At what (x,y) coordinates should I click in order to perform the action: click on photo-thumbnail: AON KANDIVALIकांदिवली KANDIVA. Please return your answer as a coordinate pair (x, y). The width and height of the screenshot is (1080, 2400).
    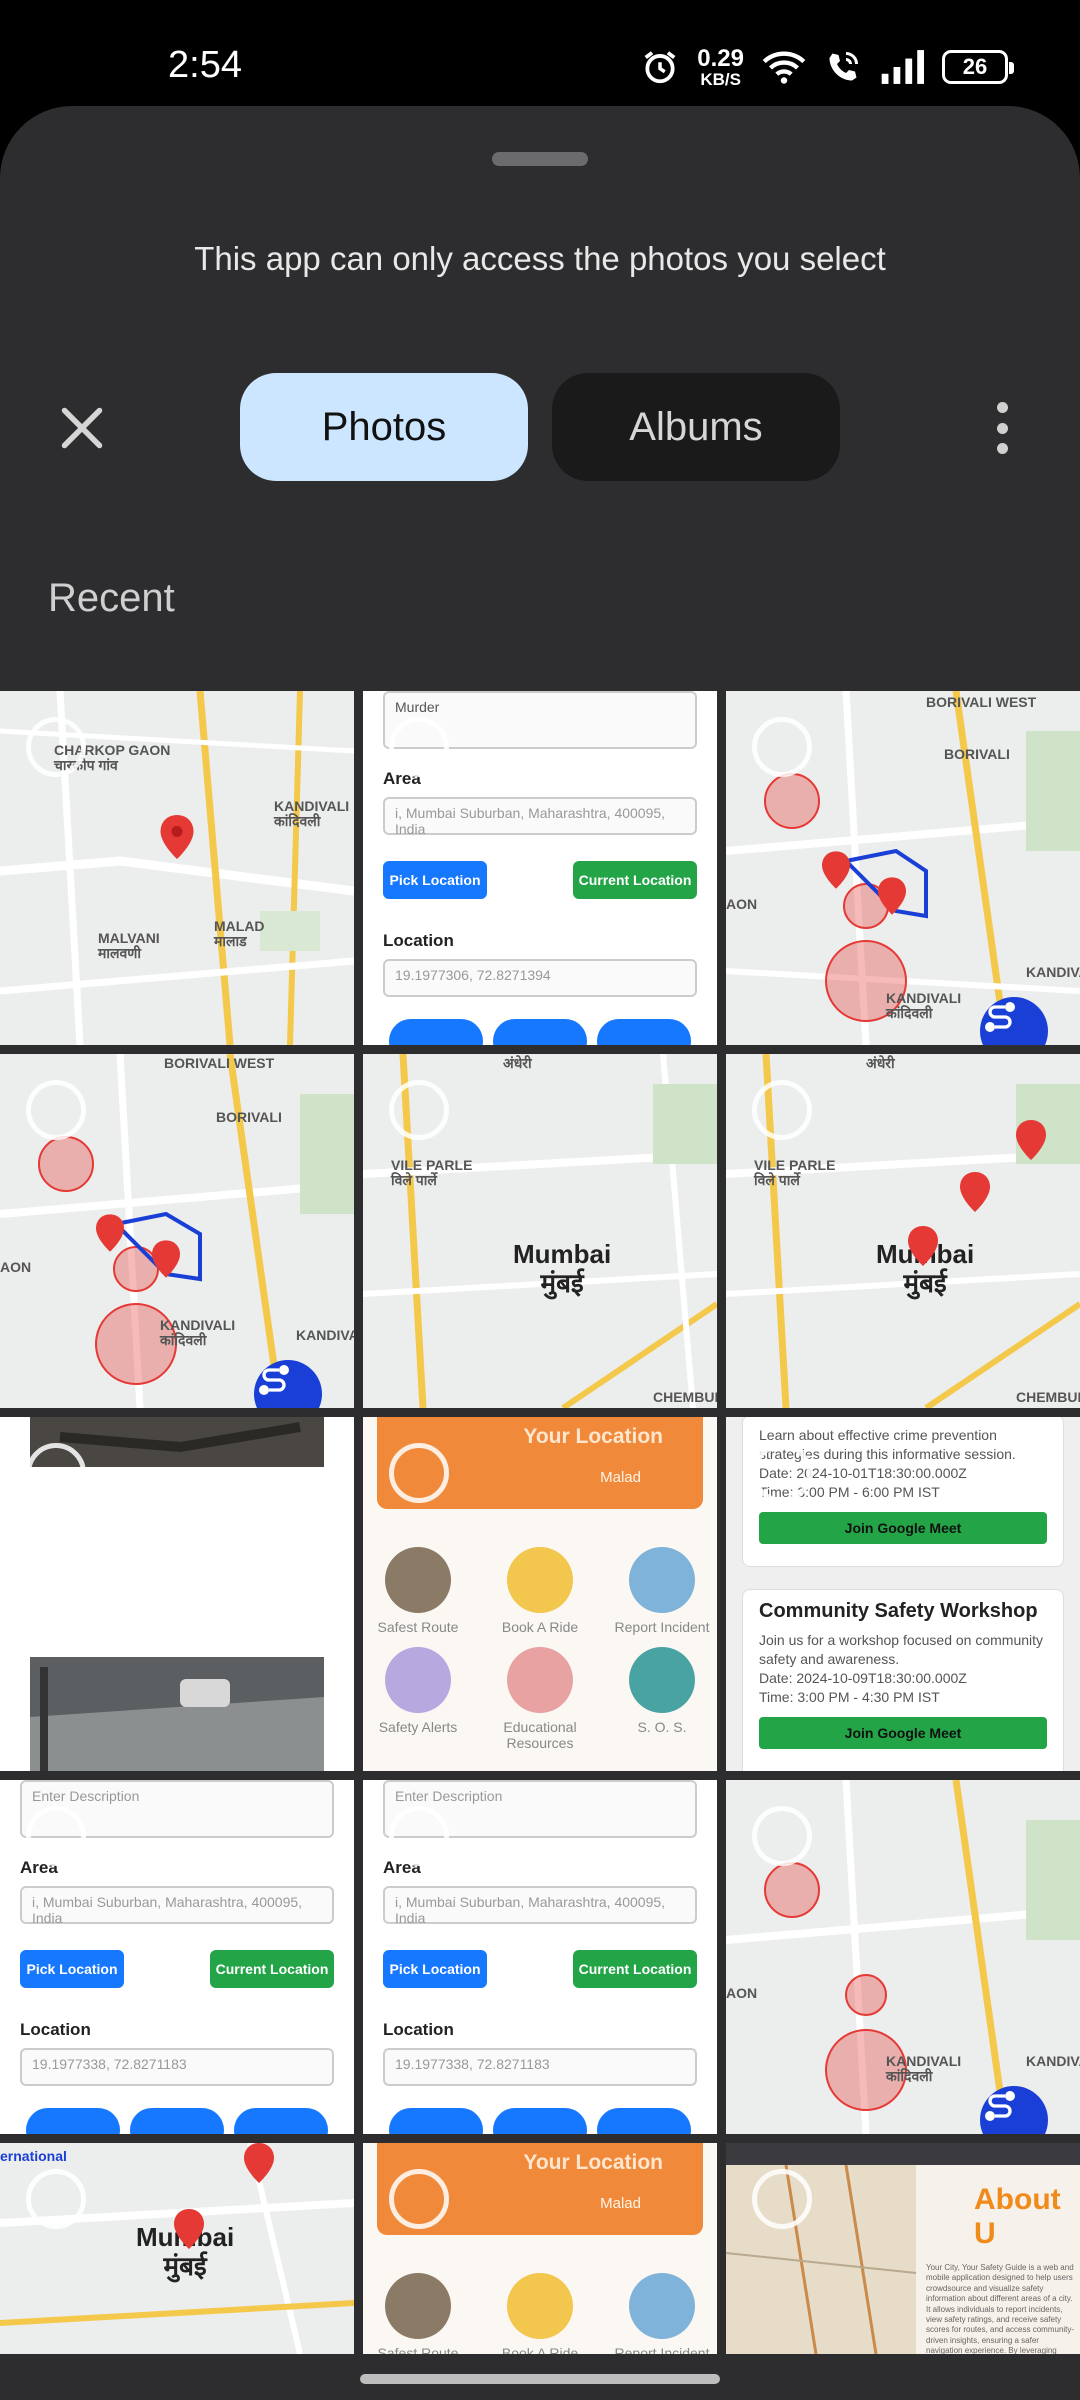
    Looking at the image, I should click on (903, 1957).